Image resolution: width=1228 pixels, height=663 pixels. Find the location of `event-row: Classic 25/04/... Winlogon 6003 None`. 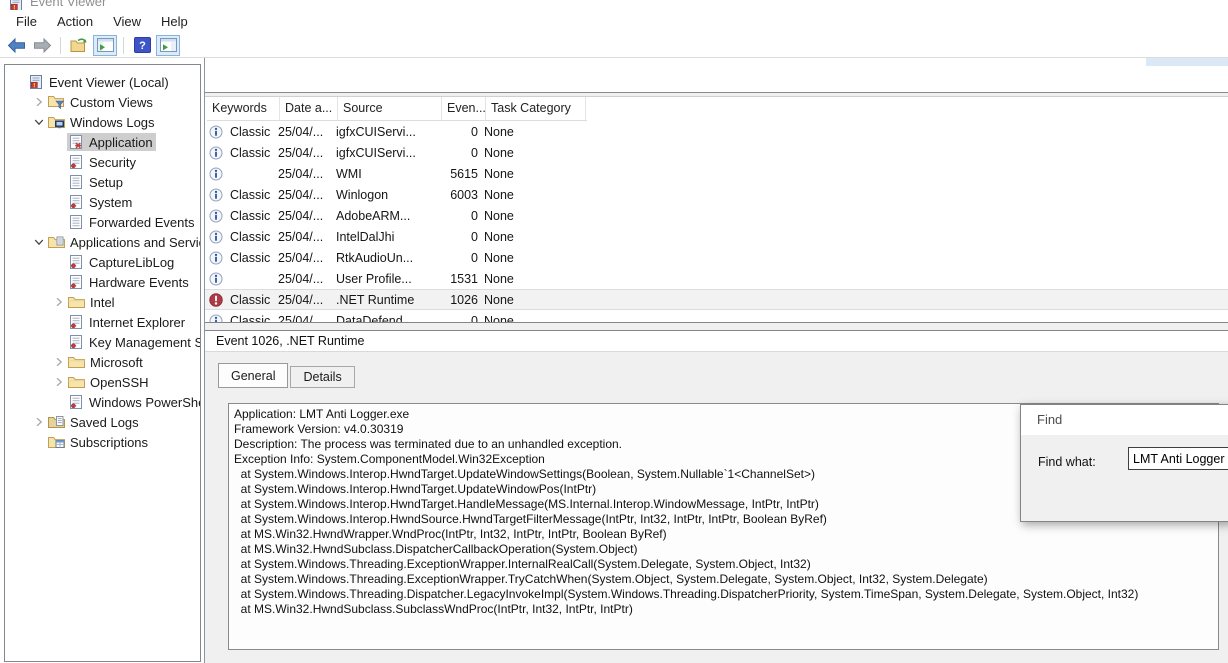

event-row: Classic 25/04/... Winlogon 6003 None is located at coordinates (716, 194).